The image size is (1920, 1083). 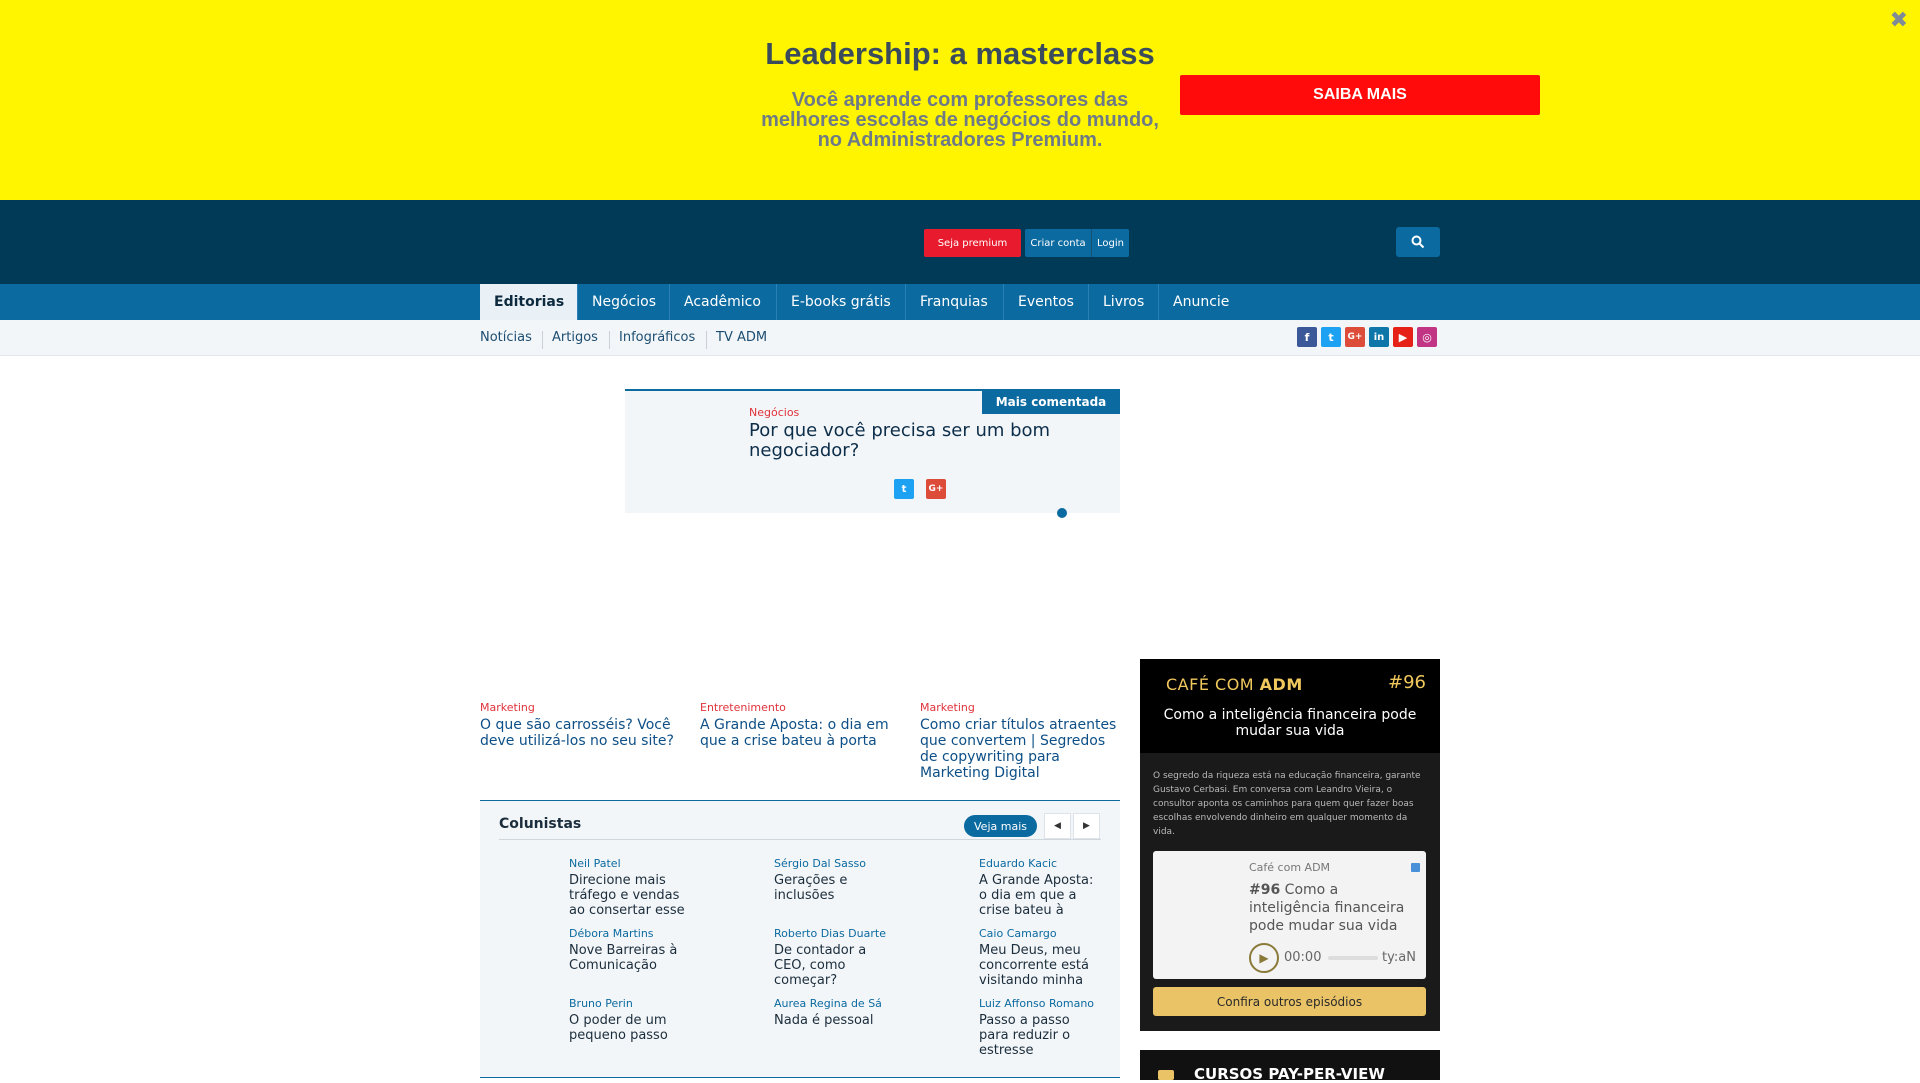 I want to click on nav-editorias: Editorias, so click(x=529, y=302).